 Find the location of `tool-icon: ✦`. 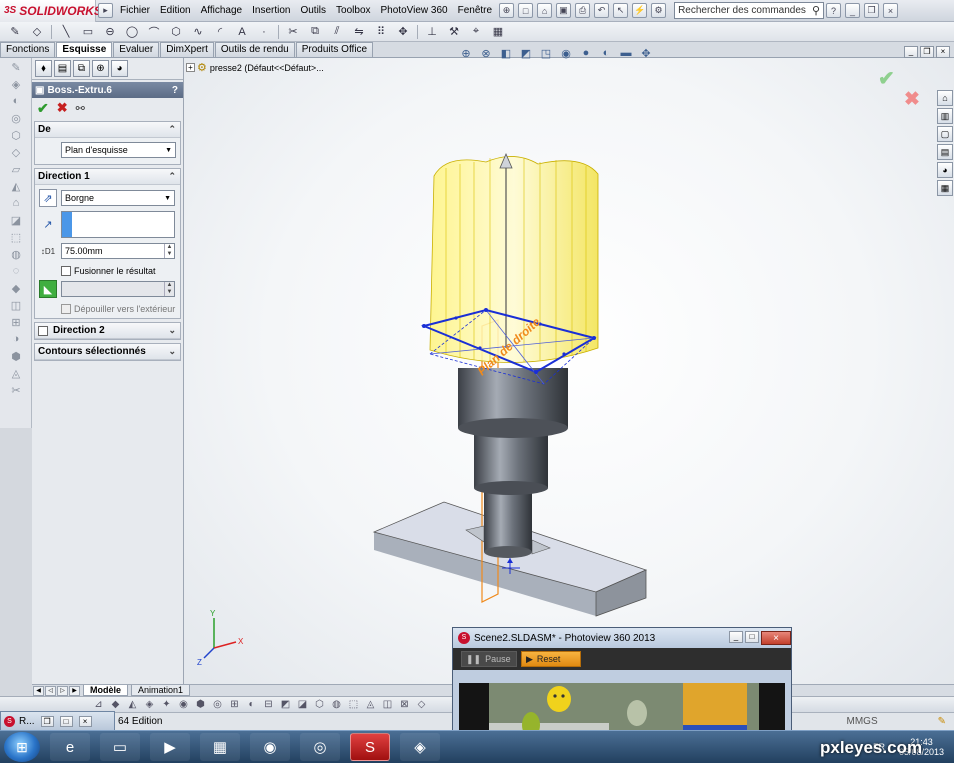

tool-icon: ✦ is located at coordinates (166, 705).